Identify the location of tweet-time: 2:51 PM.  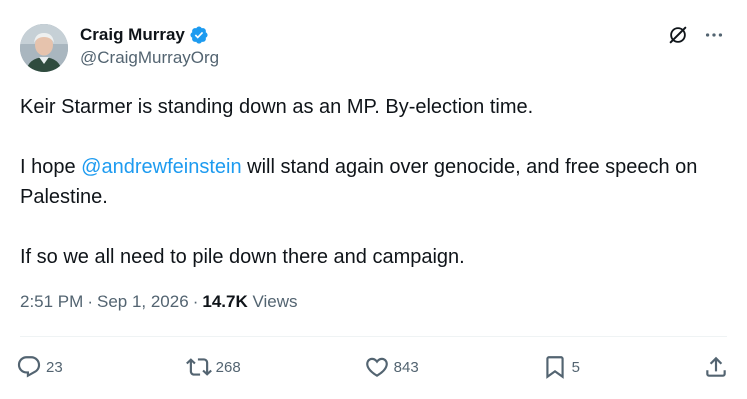
(51, 301).